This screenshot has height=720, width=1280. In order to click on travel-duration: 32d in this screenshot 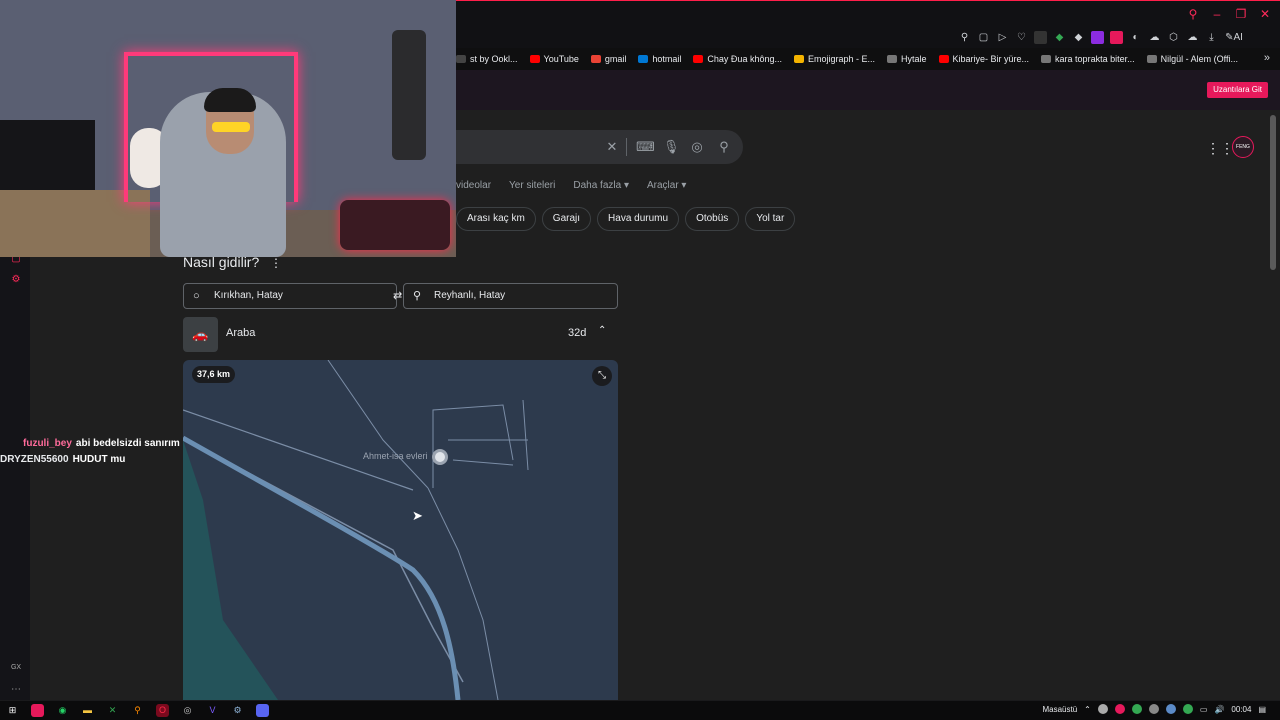, I will do `click(577, 333)`.